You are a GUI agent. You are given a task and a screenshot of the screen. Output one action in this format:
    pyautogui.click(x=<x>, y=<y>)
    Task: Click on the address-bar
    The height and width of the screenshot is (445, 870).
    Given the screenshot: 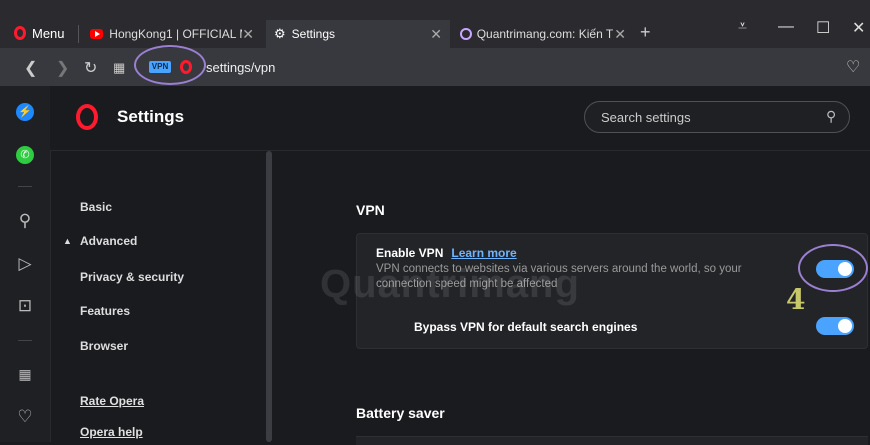 What is the action you would take?
    pyautogui.click(x=435, y=67)
    